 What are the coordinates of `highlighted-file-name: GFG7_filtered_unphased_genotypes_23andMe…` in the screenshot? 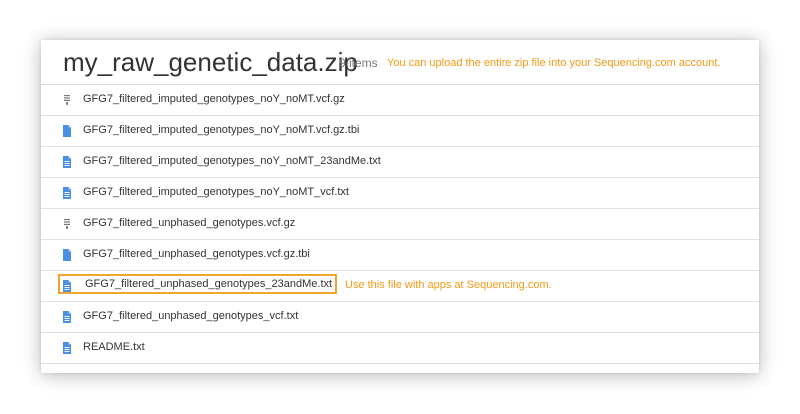 It's located at (198, 284).